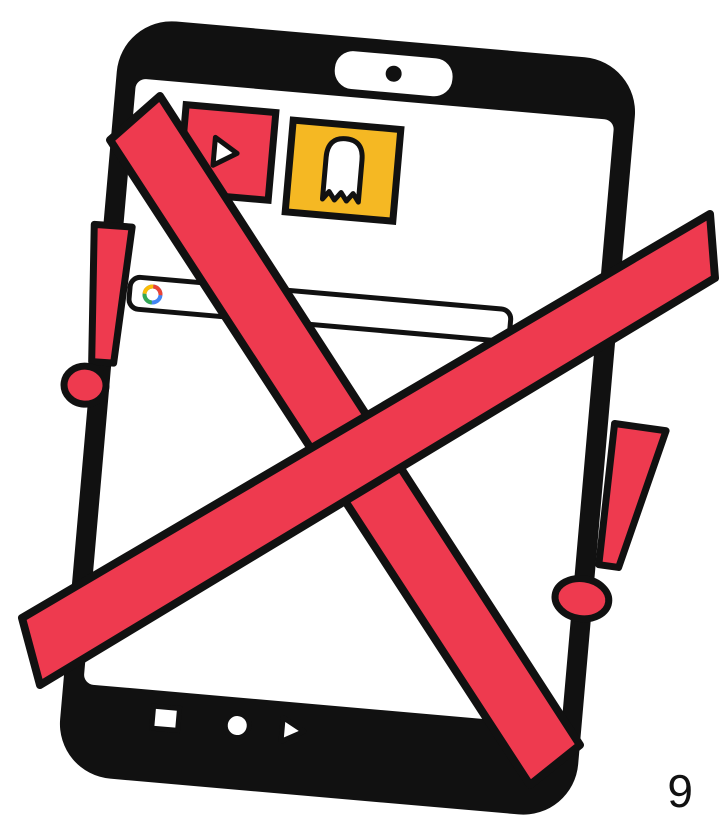 This screenshot has width=723, height=836. I want to click on home-icon, so click(237, 726).